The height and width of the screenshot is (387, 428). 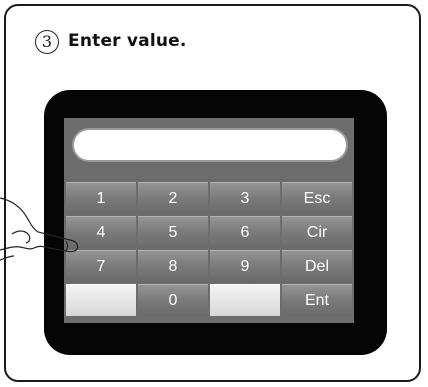 What do you see at coordinates (173, 300) in the screenshot?
I see `key-0: 0` at bounding box center [173, 300].